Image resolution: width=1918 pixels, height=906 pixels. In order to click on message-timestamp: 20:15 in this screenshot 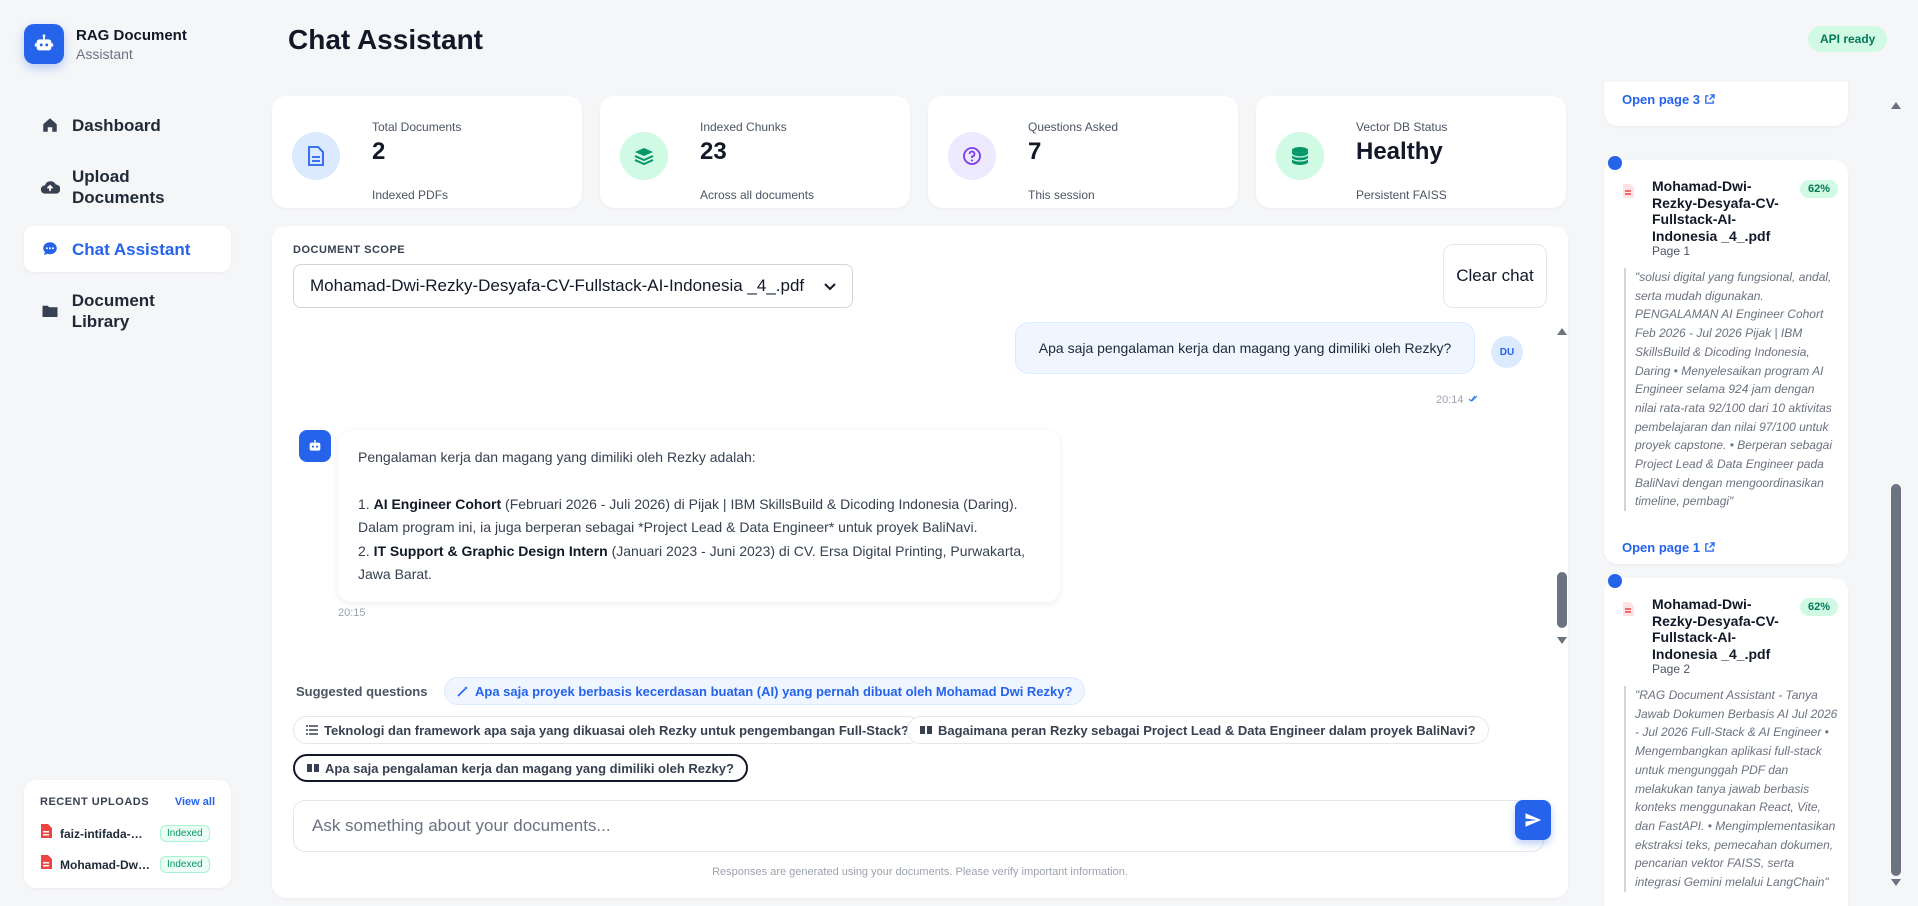, I will do `click(352, 613)`.